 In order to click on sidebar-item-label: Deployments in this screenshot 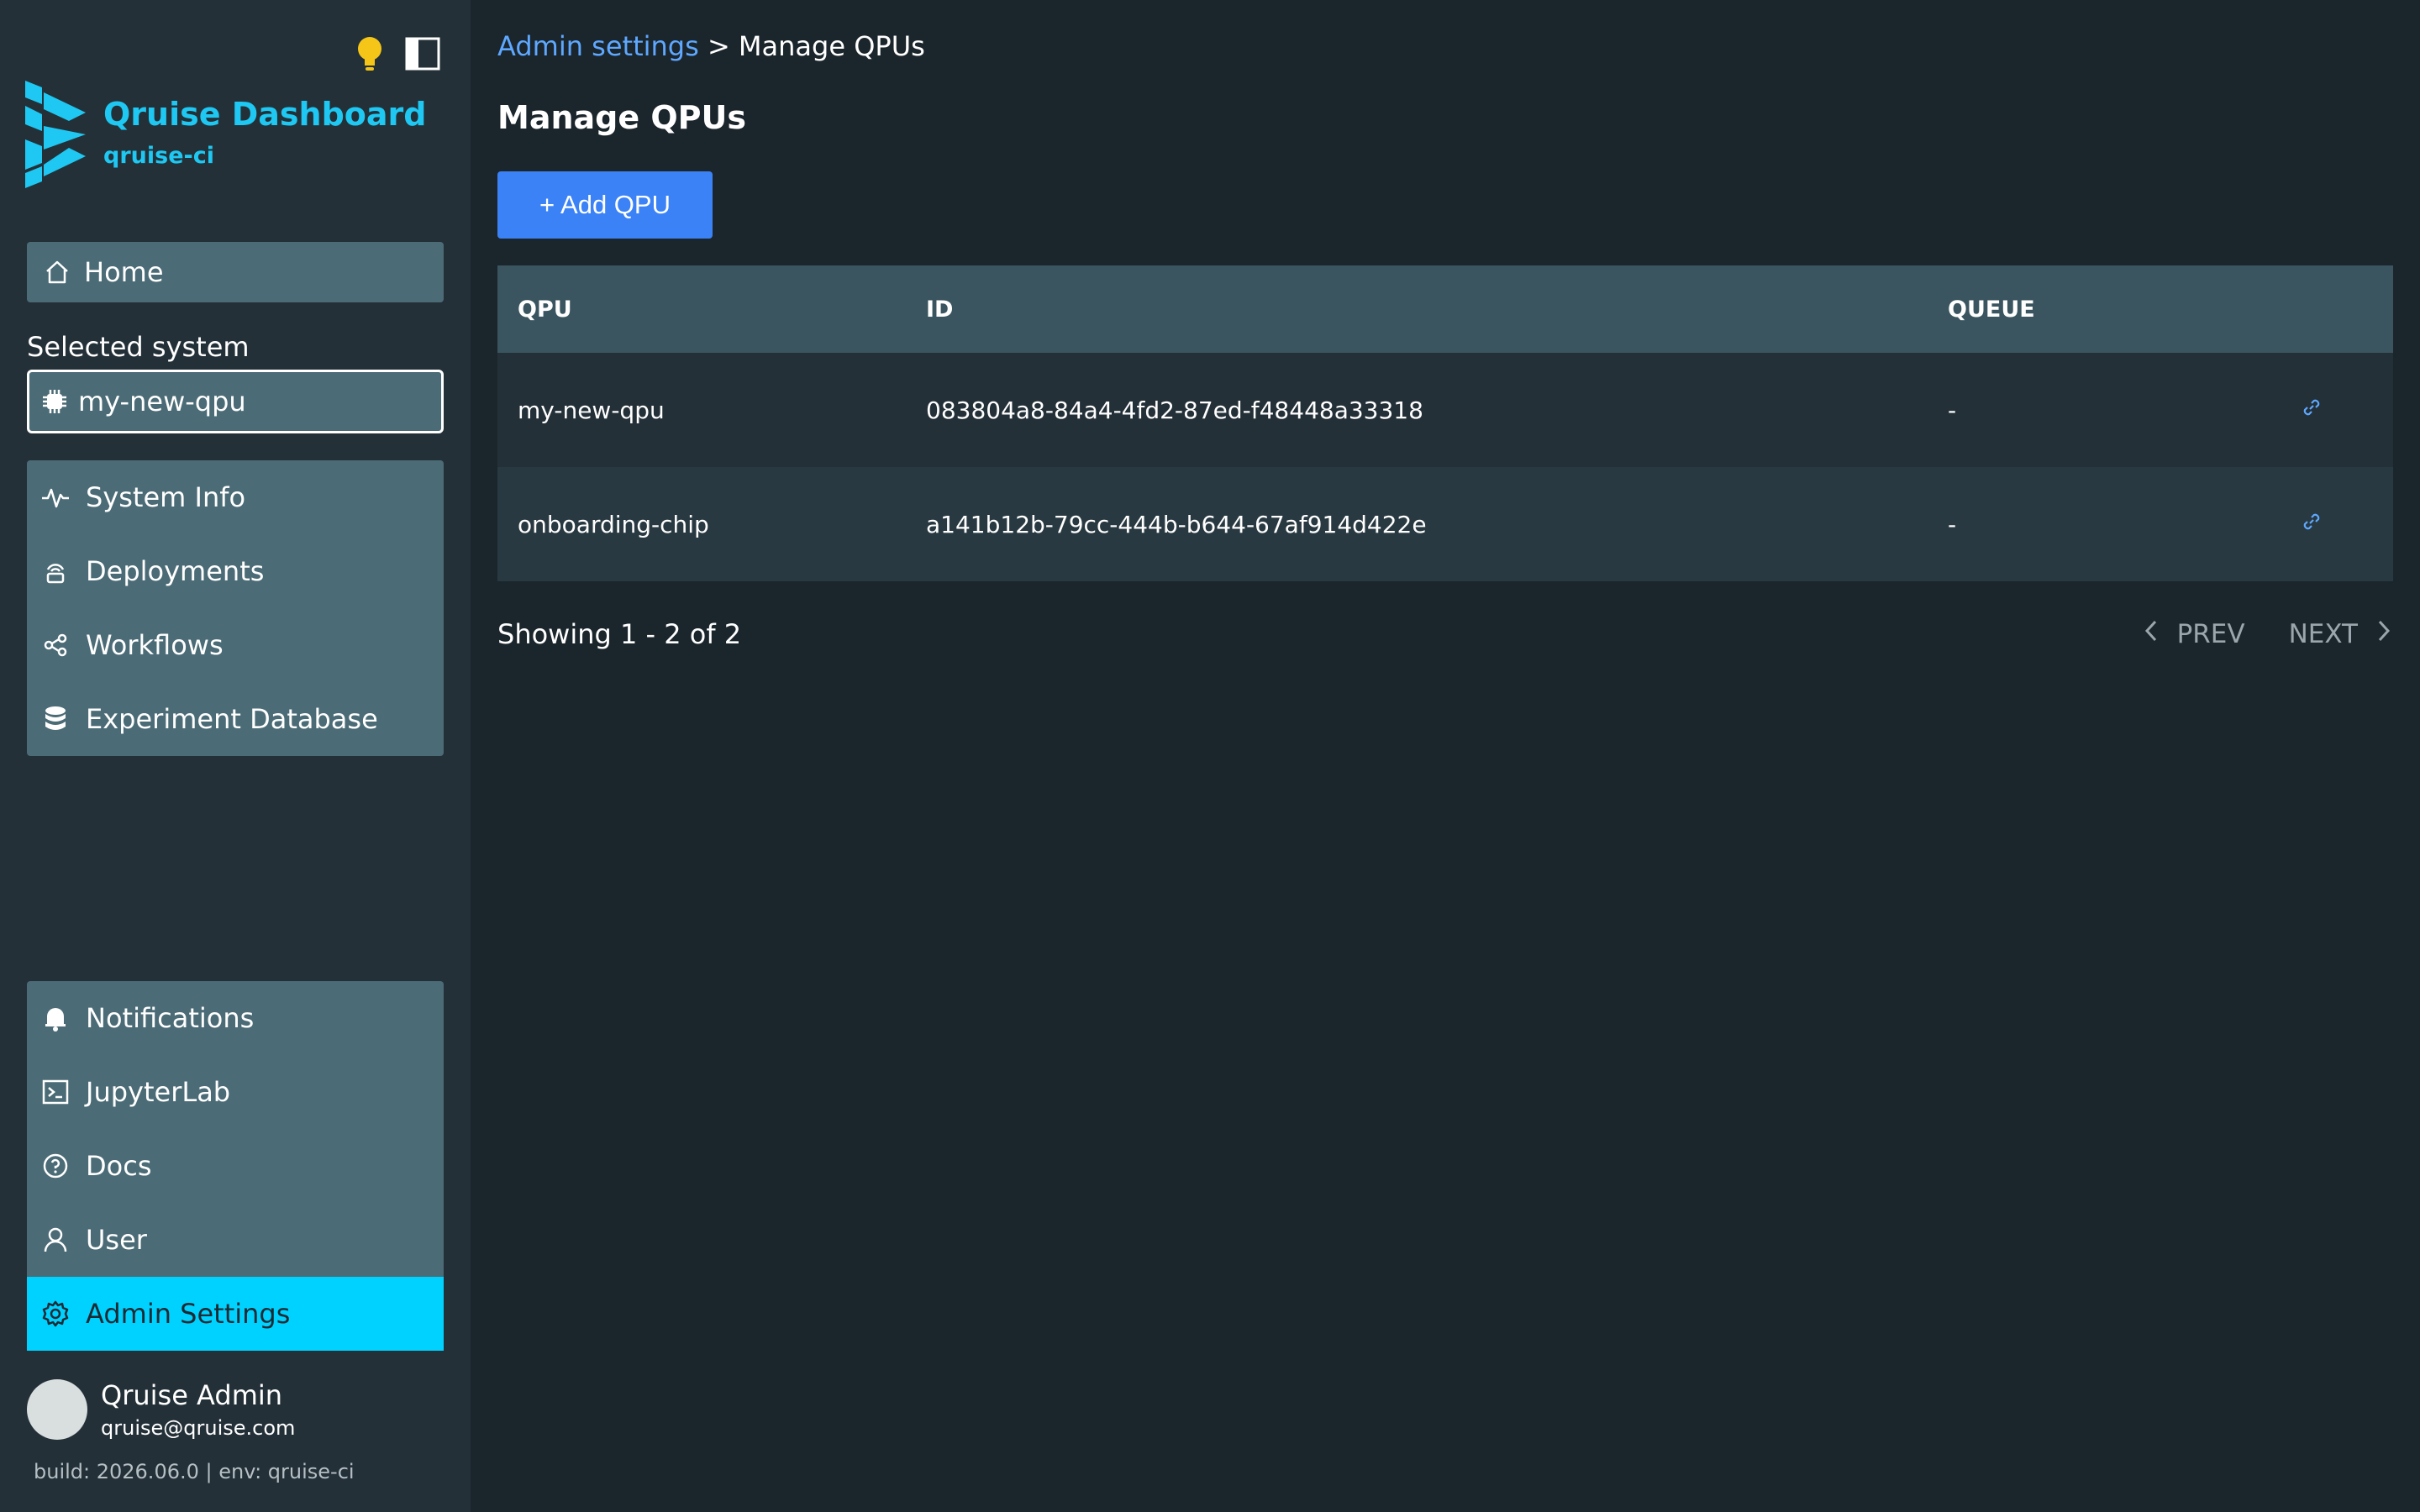, I will do `click(176, 571)`.